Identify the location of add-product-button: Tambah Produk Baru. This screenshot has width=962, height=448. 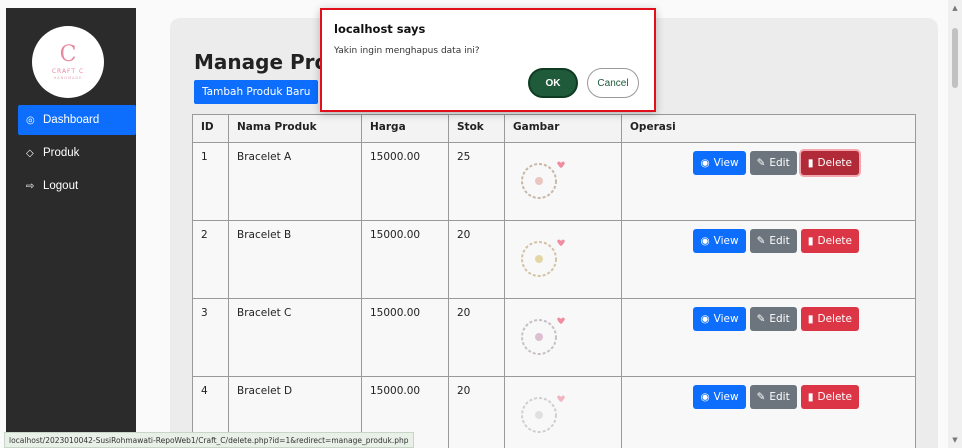
(256, 92).